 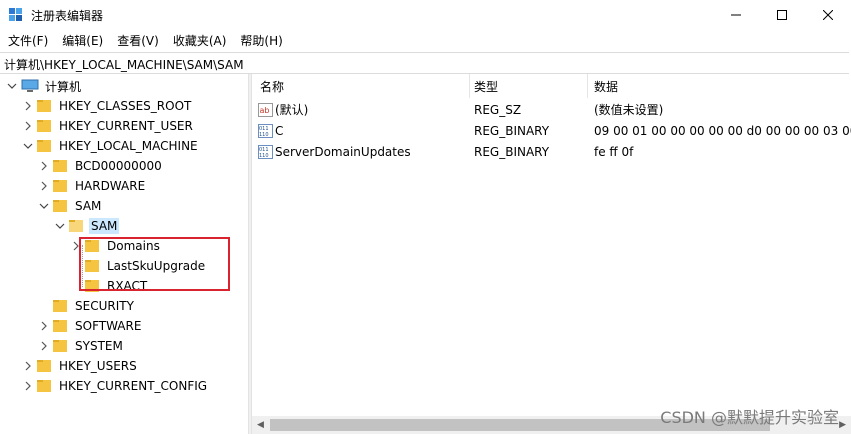 What do you see at coordinates (126, 126) in the screenshot?
I see `tree-label: HKEY_CURRENT_USER` at bounding box center [126, 126].